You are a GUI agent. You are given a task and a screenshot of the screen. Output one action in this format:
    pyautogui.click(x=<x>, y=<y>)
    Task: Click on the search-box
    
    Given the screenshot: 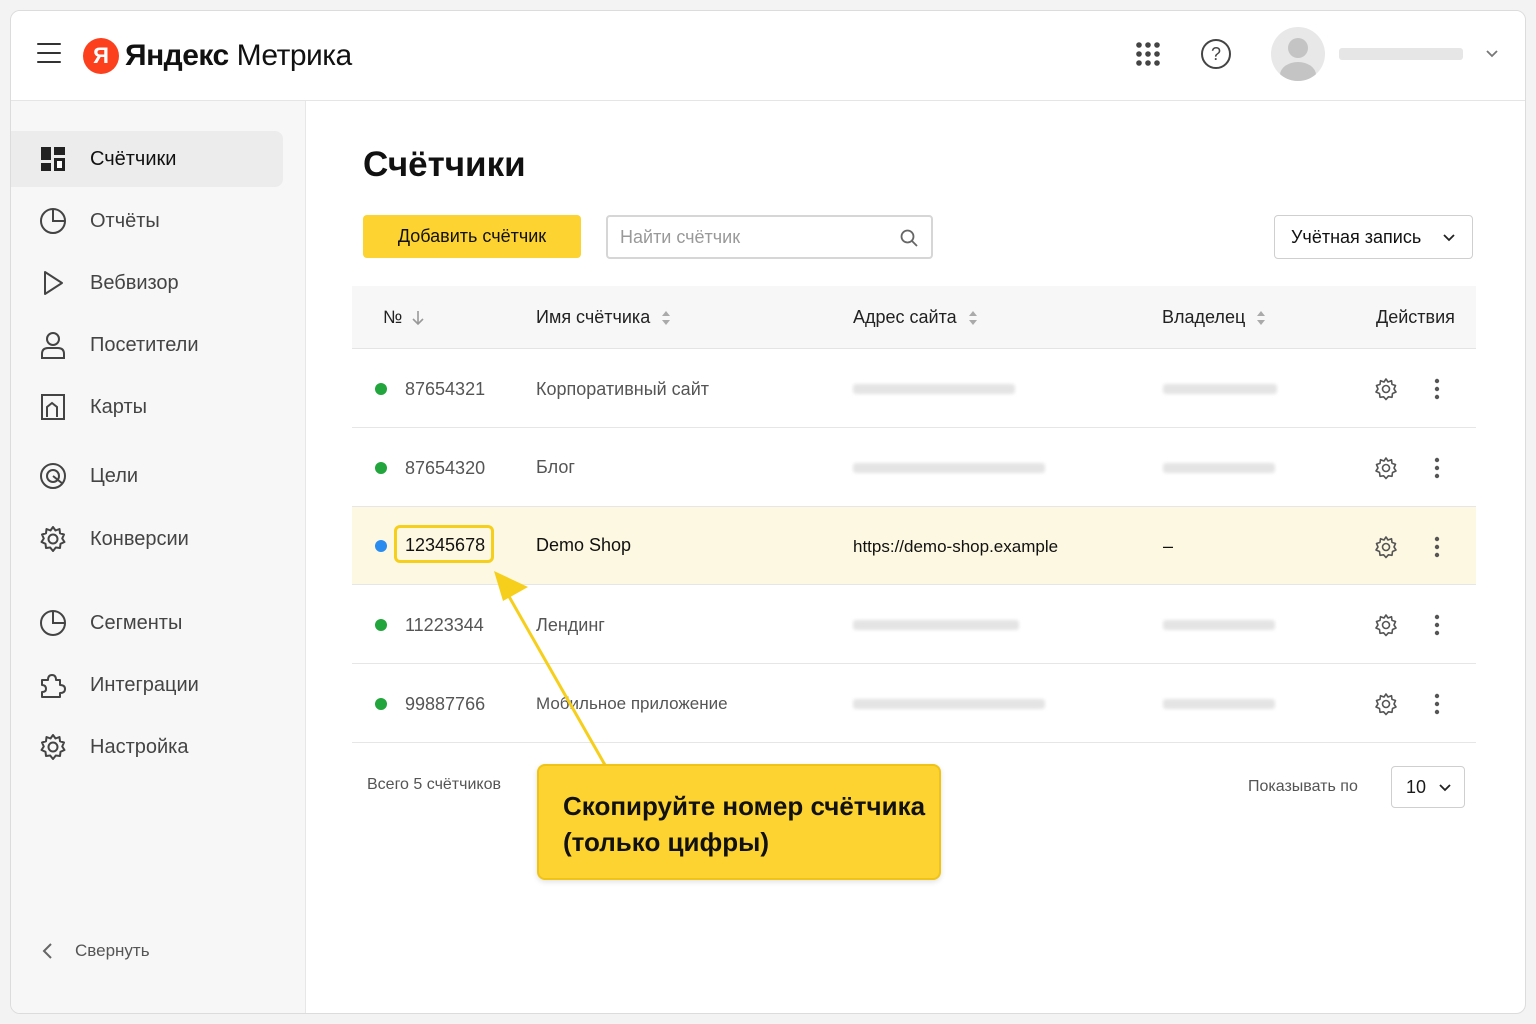 What is the action you would take?
    pyautogui.click(x=769, y=237)
    